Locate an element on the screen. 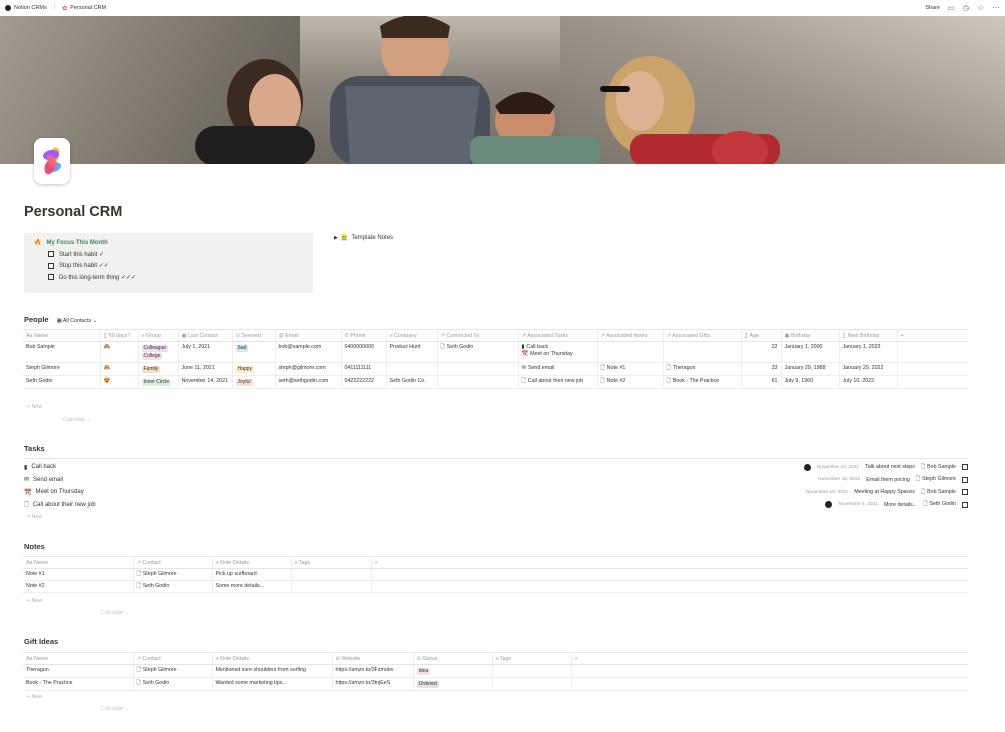  table-cell: Family is located at coordinates (158, 369).